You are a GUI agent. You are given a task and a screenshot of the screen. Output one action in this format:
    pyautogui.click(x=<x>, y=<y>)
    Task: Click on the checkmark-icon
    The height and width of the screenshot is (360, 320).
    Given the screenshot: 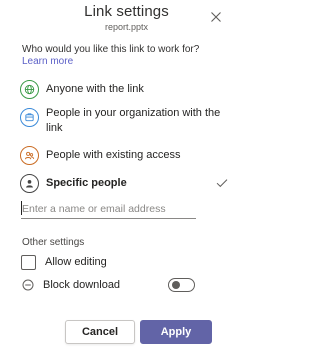 What is the action you would take?
    pyautogui.click(x=222, y=183)
    